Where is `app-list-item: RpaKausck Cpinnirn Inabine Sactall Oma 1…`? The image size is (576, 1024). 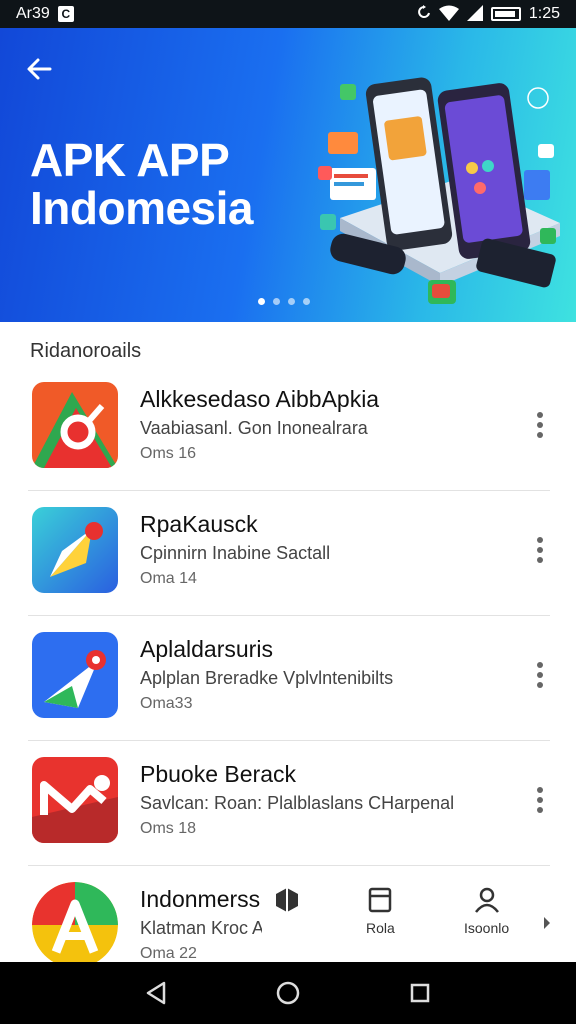 app-list-item: RpaKausck Cpinnirn Inabine Sactall Oma 1… is located at coordinates (289, 553).